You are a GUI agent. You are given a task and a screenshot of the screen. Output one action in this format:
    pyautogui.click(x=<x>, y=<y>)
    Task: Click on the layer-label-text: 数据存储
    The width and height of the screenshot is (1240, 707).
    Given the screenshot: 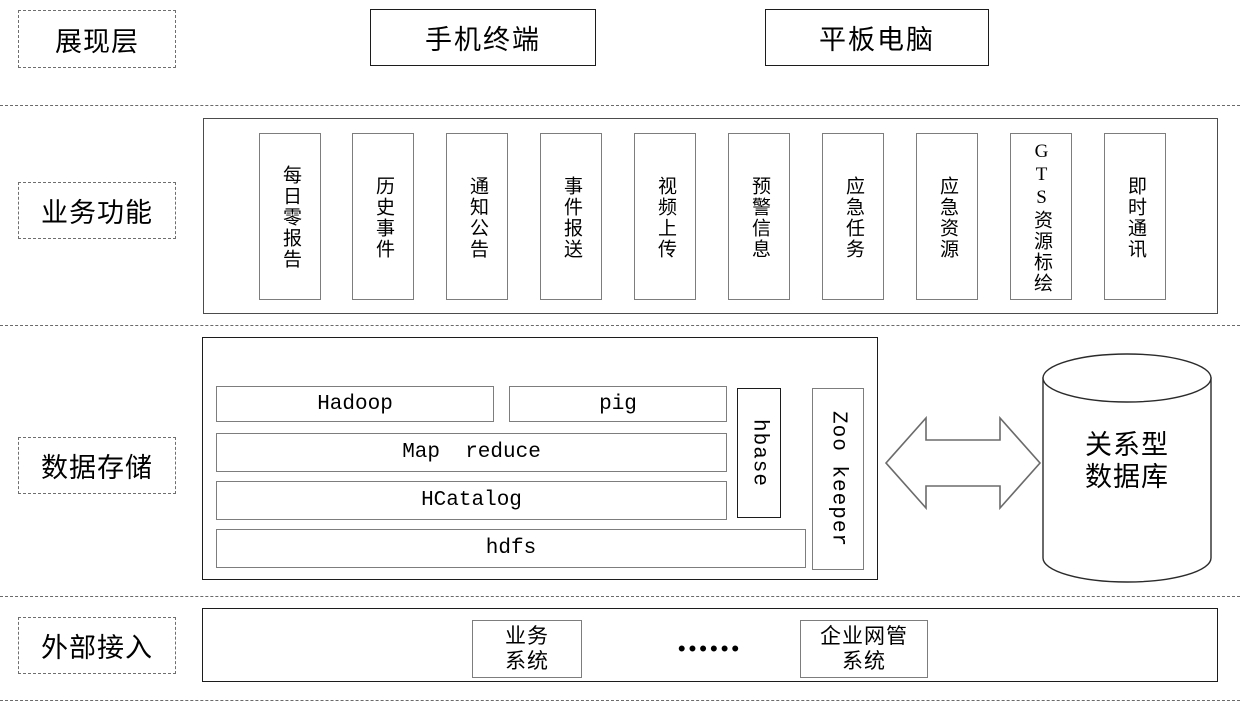 What is the action you would take?
    pyautogui.click(x=97, y=468)
    